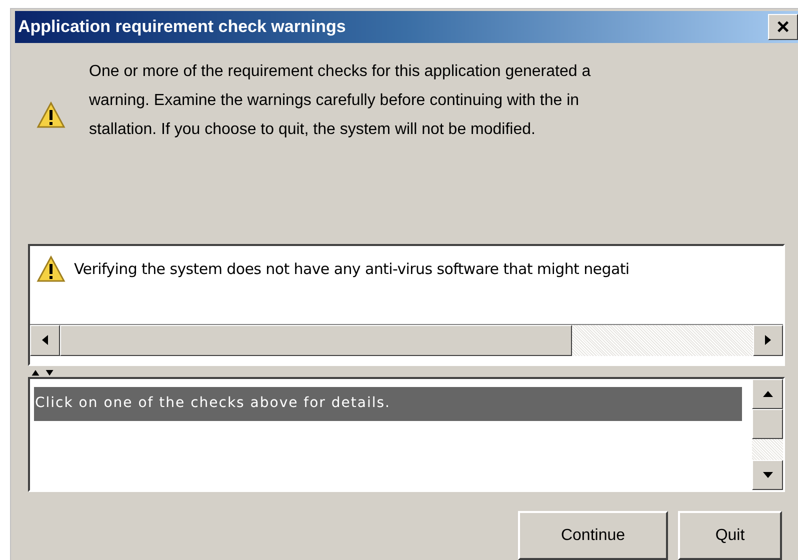  Describe the element at coordinates (43, 373) in the screenshot. I see `splitter-arrows-icon` at that location.